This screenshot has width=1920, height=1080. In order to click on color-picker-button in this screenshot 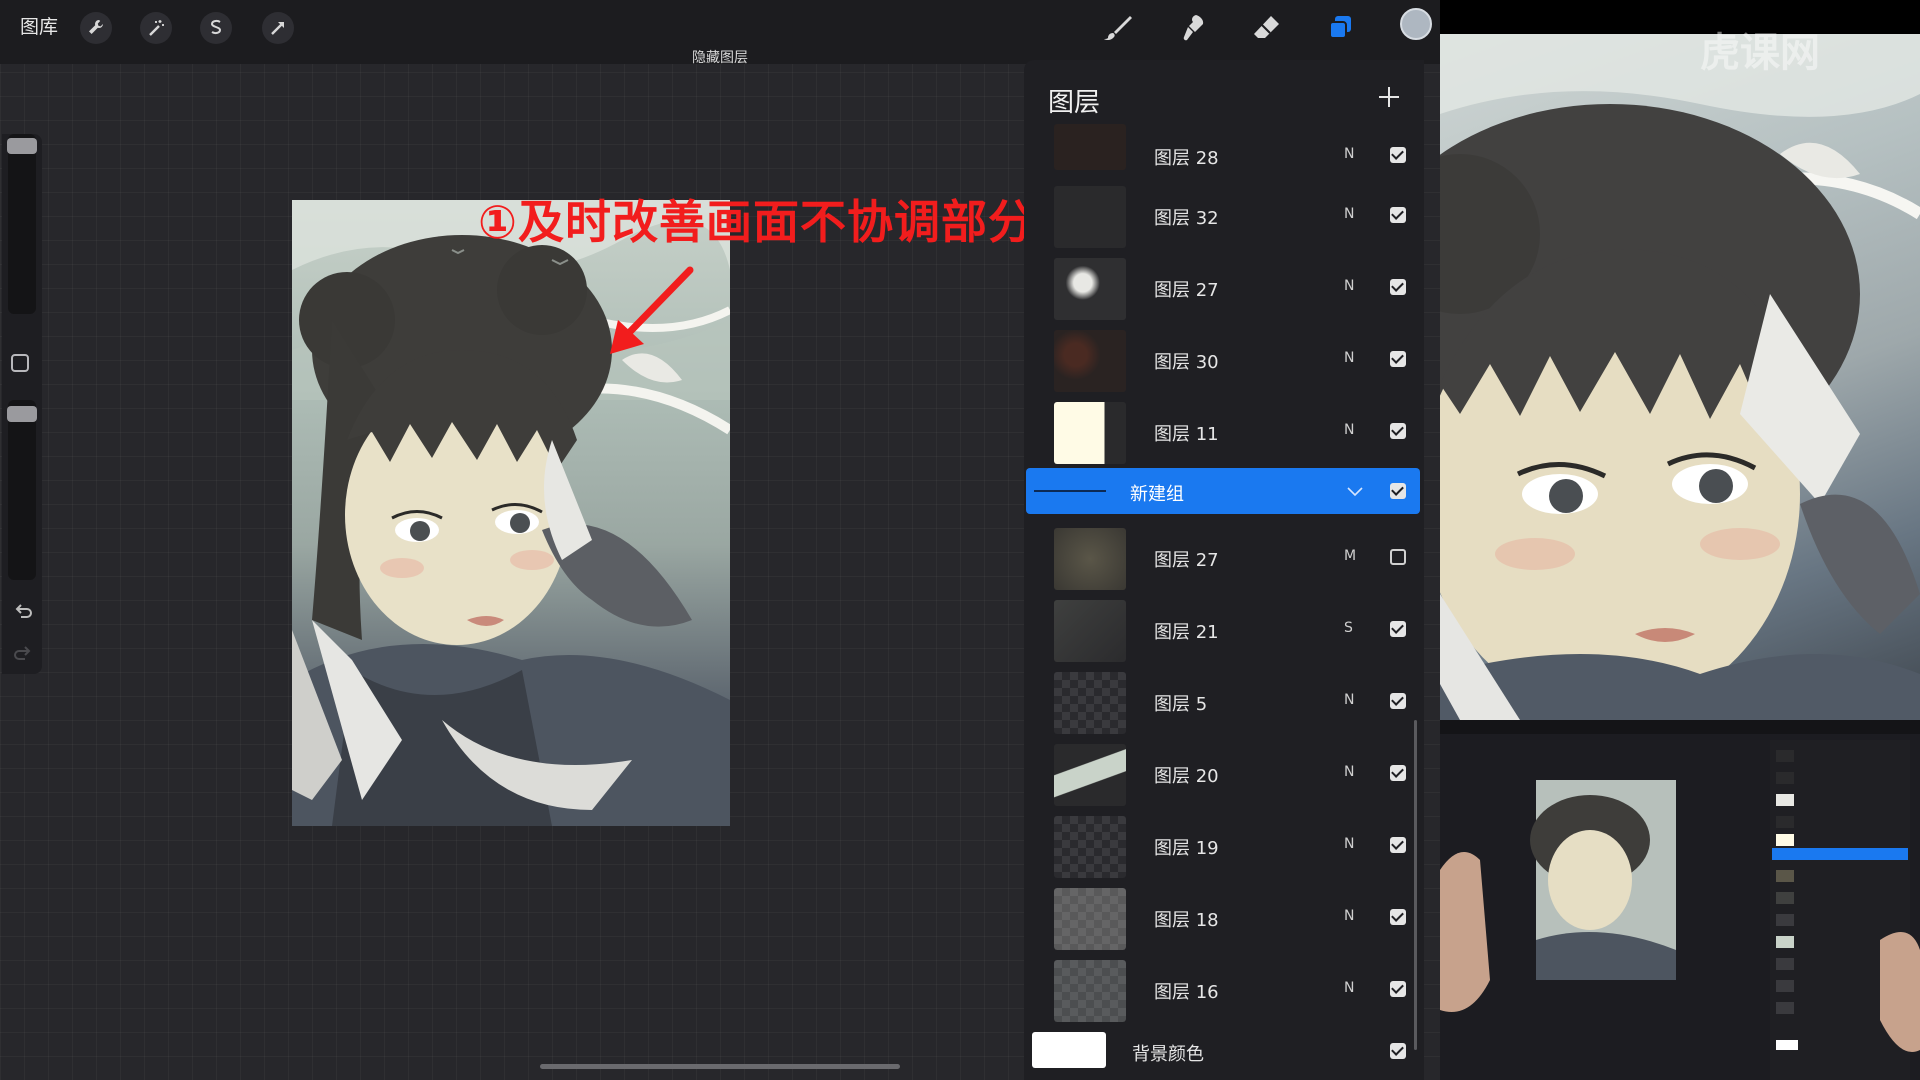, I will do `click(1416, 24)`.